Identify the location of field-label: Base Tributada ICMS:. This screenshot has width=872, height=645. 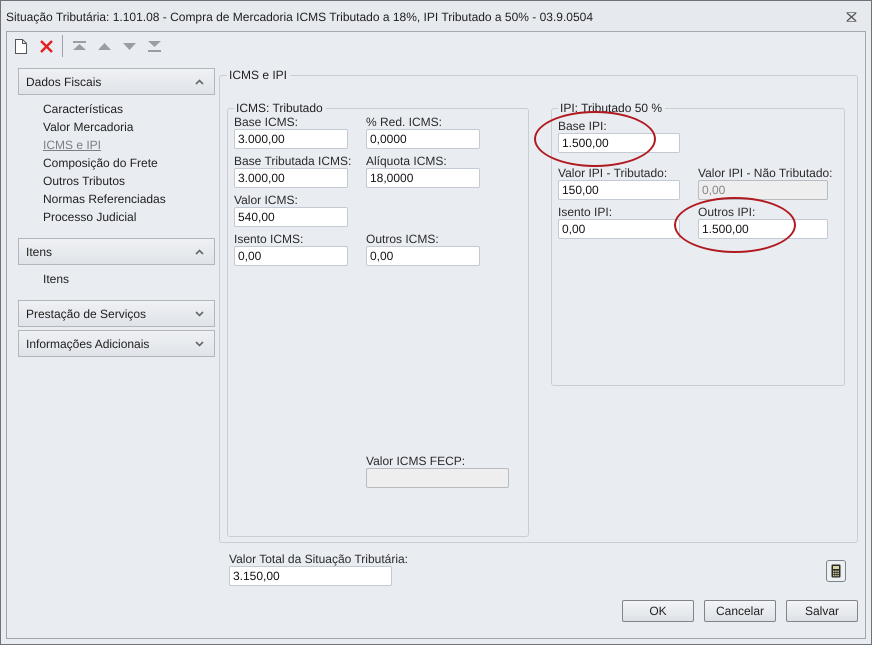
(291, 161).